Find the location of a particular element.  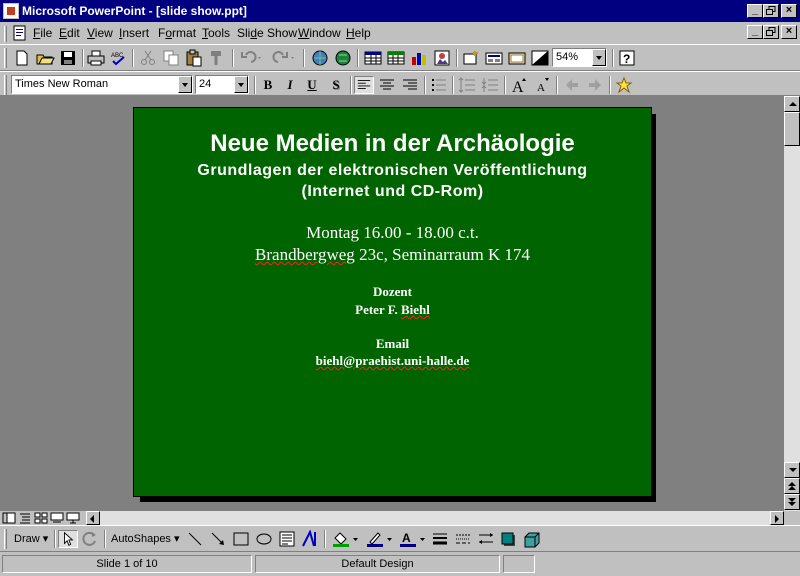

3d-icon is located at coordinates (532, 539).